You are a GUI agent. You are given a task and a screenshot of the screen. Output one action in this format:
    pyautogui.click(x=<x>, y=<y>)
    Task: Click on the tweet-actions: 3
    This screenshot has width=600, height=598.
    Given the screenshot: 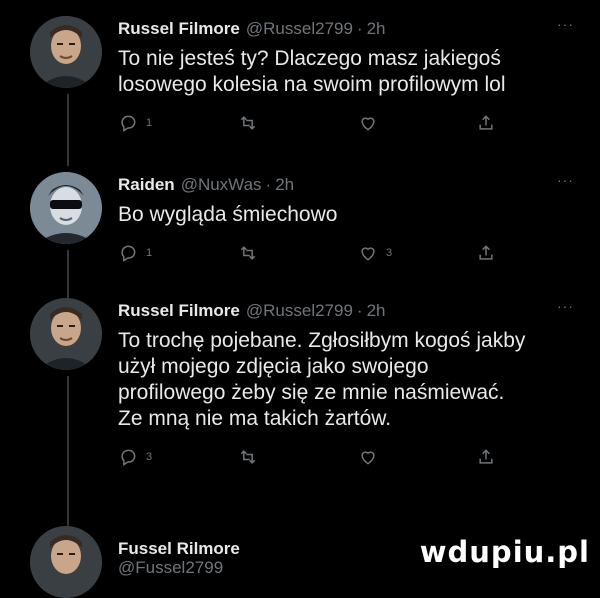 What is the action you would take?
    pyautogui.click(x=318, y=457)
    